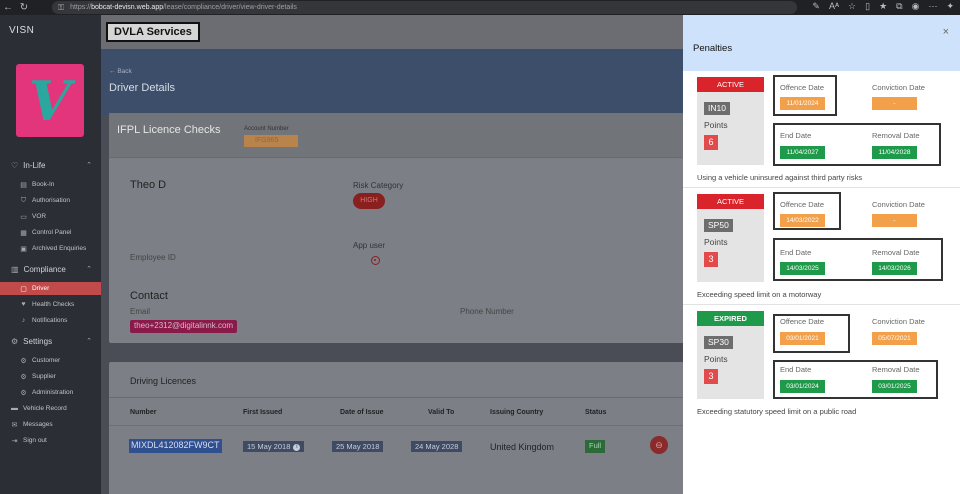 This screenshot has width=960, height=494. What do you see at coordinates (946, 32) in the screenshot?
I see `close-icon: ×` at bounding box center [946, 32].